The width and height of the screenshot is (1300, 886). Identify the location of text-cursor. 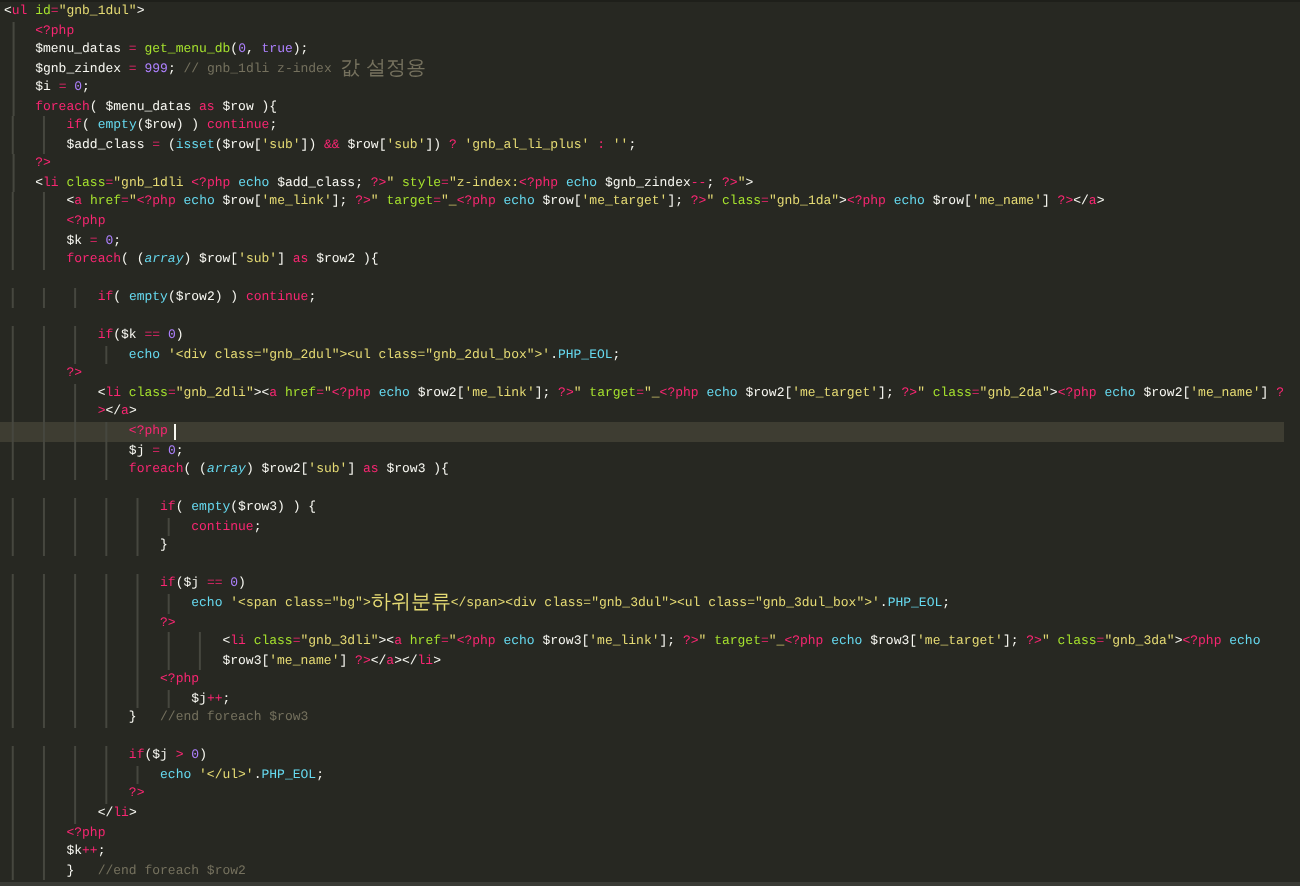
(174, 431).